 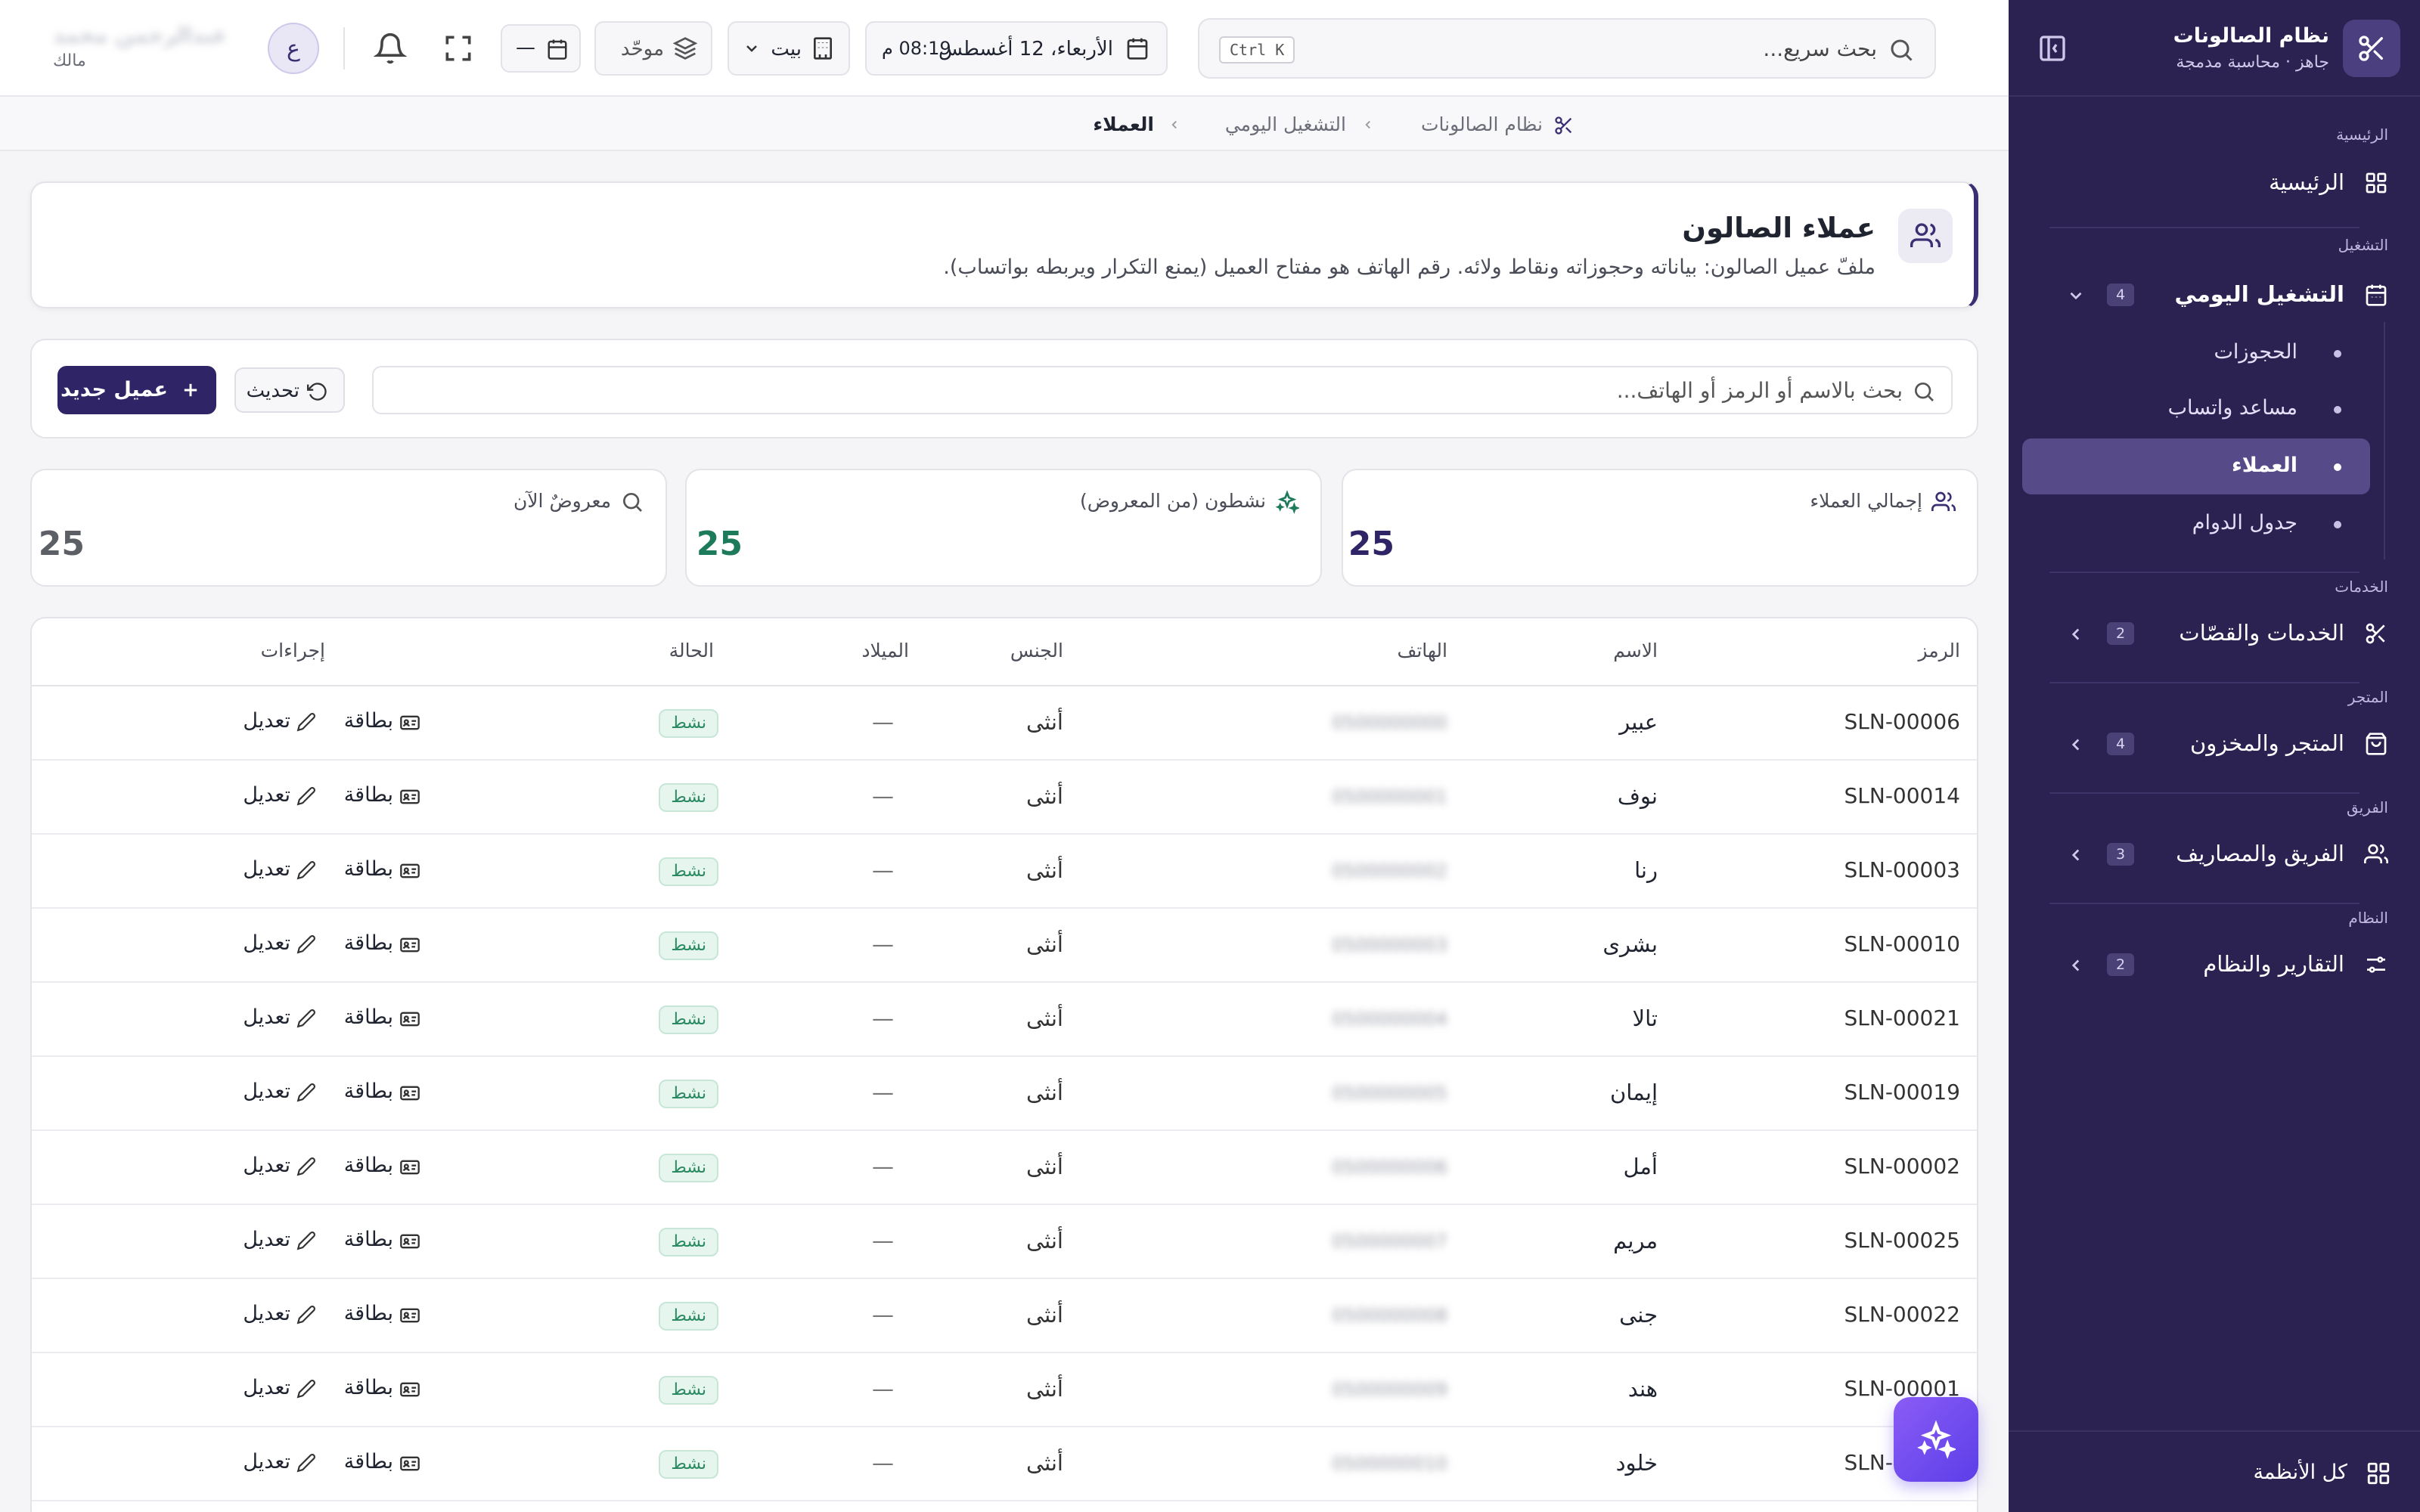 I want to click on current-time: 08:19 م, so click(x=916, y=48).